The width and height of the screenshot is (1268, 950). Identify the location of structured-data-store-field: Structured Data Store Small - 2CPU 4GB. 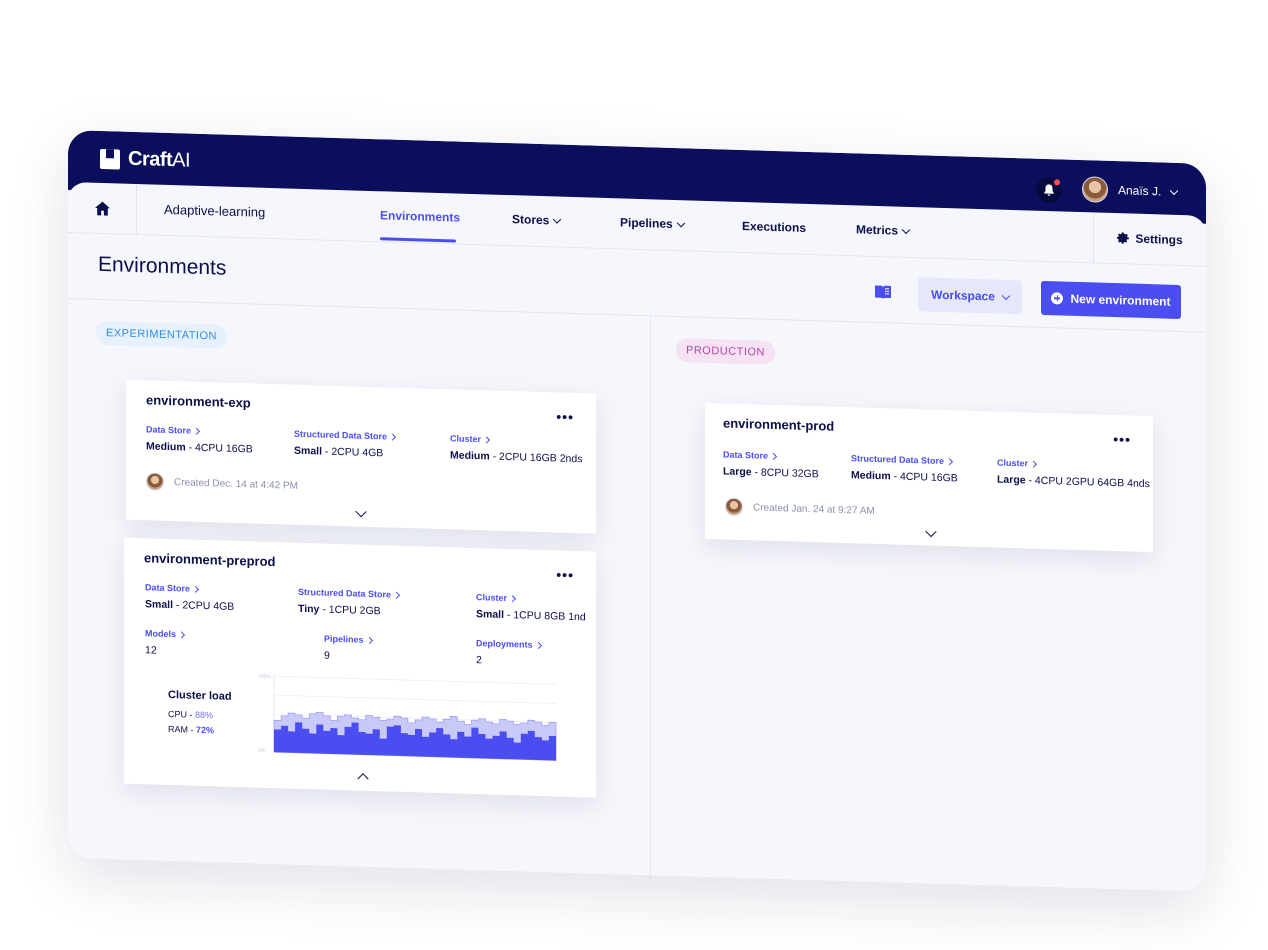
(345, 444).